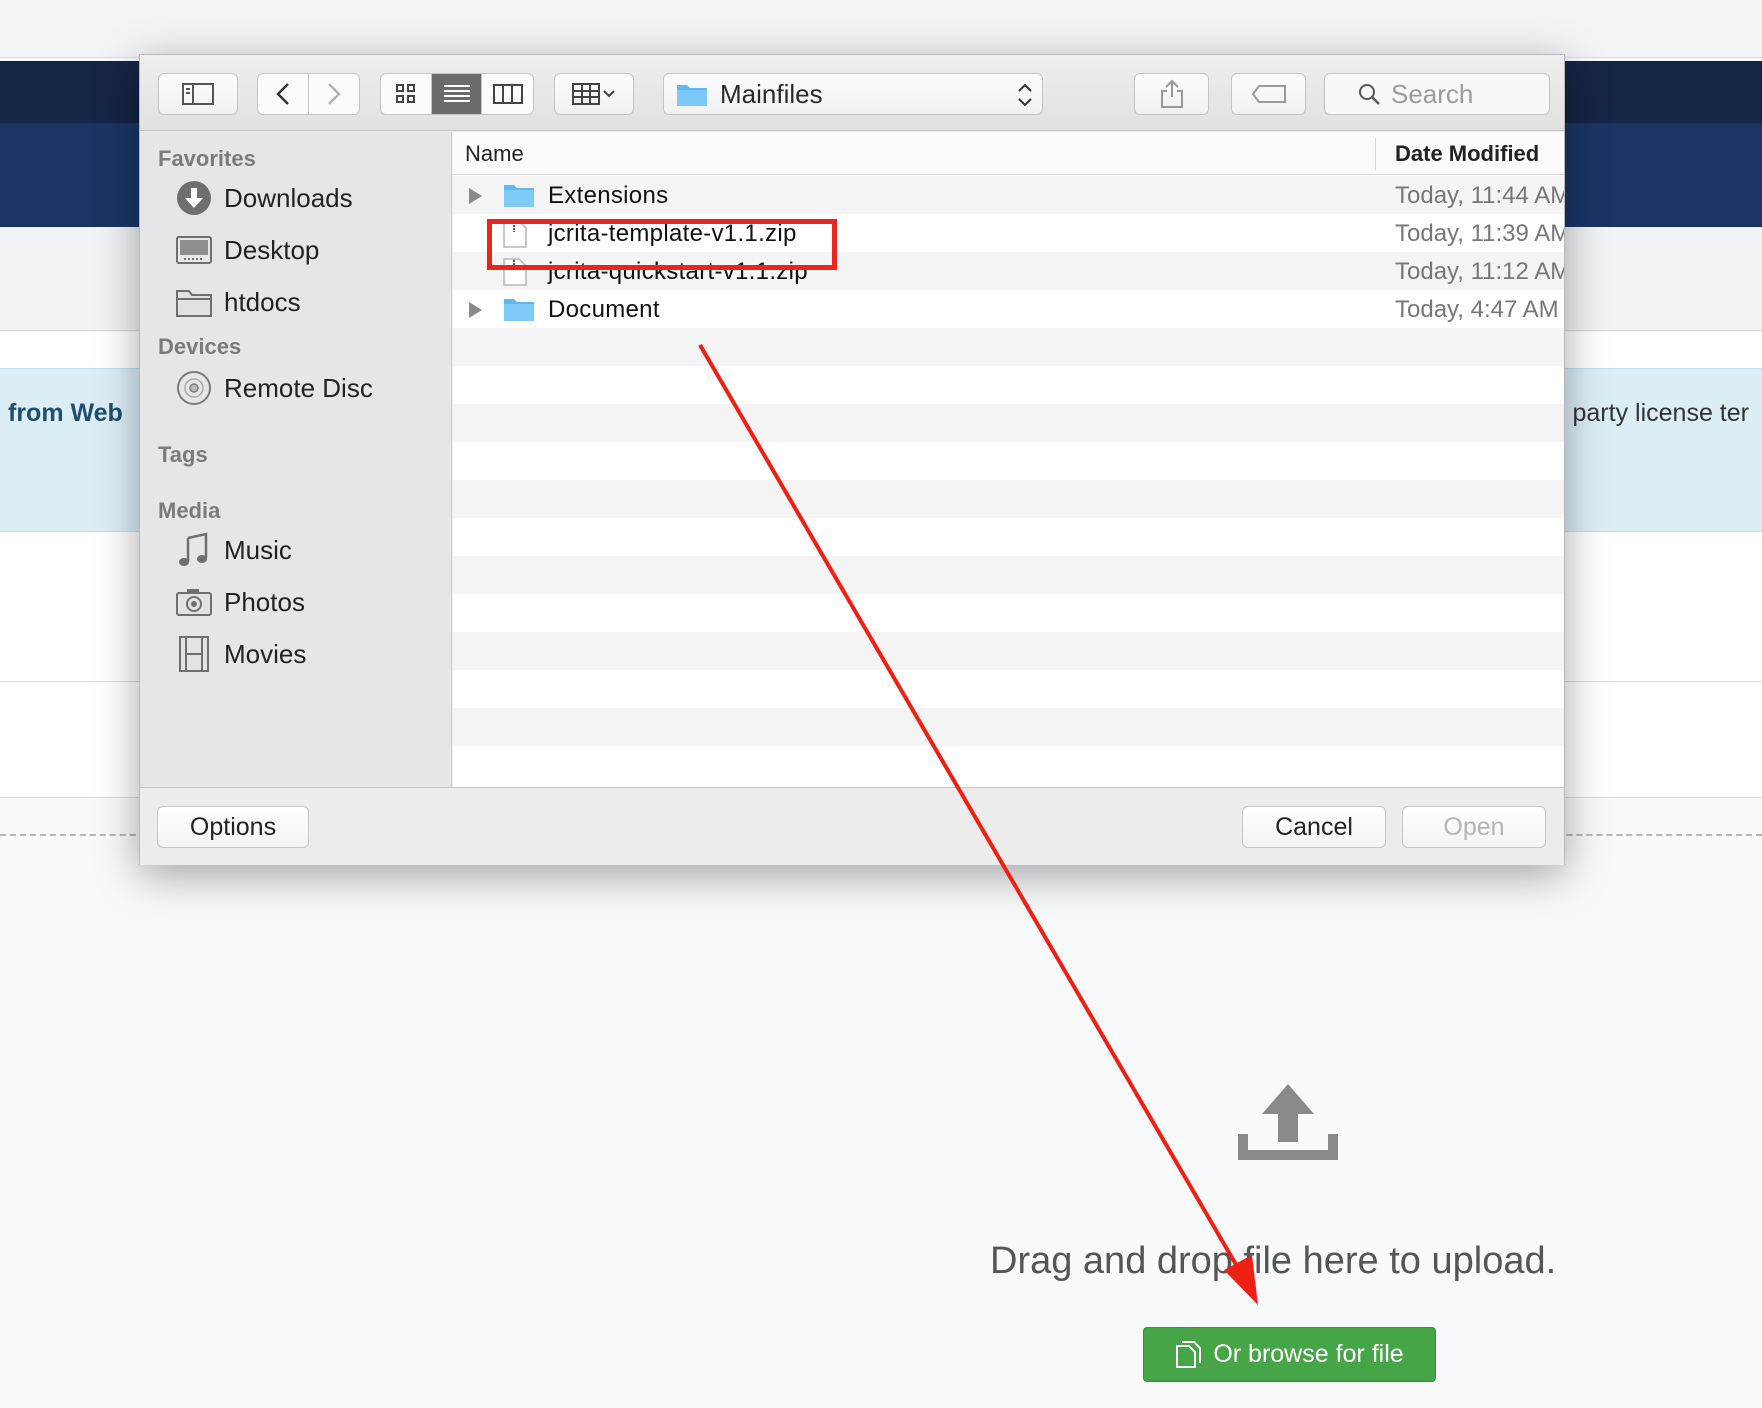  I want to click on sidebar-item-label: Remote Disc, so click(298, 387).